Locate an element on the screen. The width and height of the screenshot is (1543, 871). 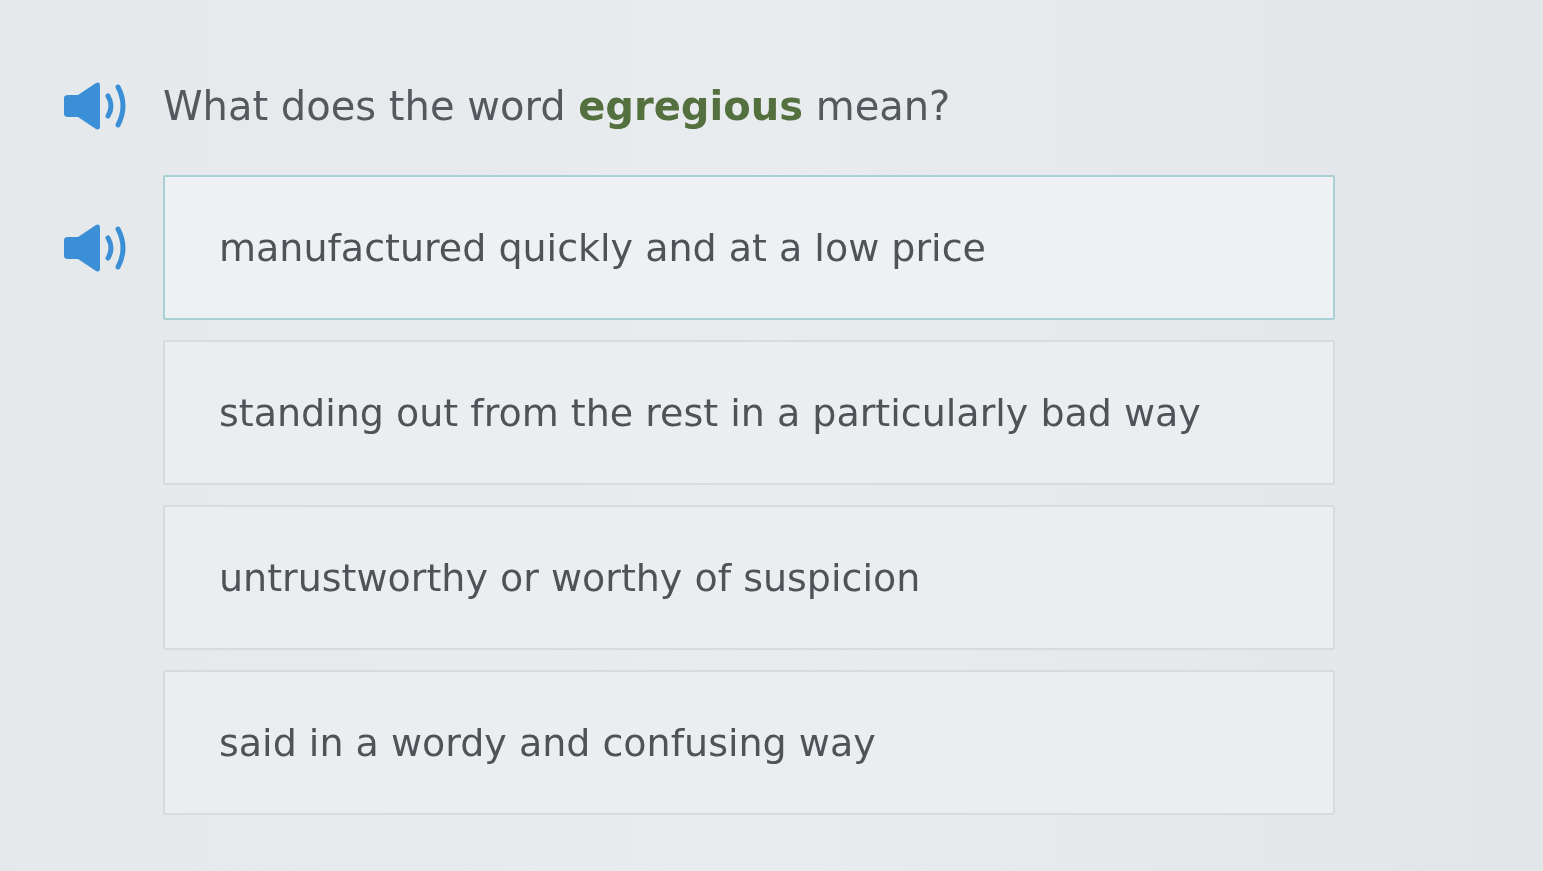
answer-option: untrustworthy or worthy of suspicion is located at coordinates (749, 577).